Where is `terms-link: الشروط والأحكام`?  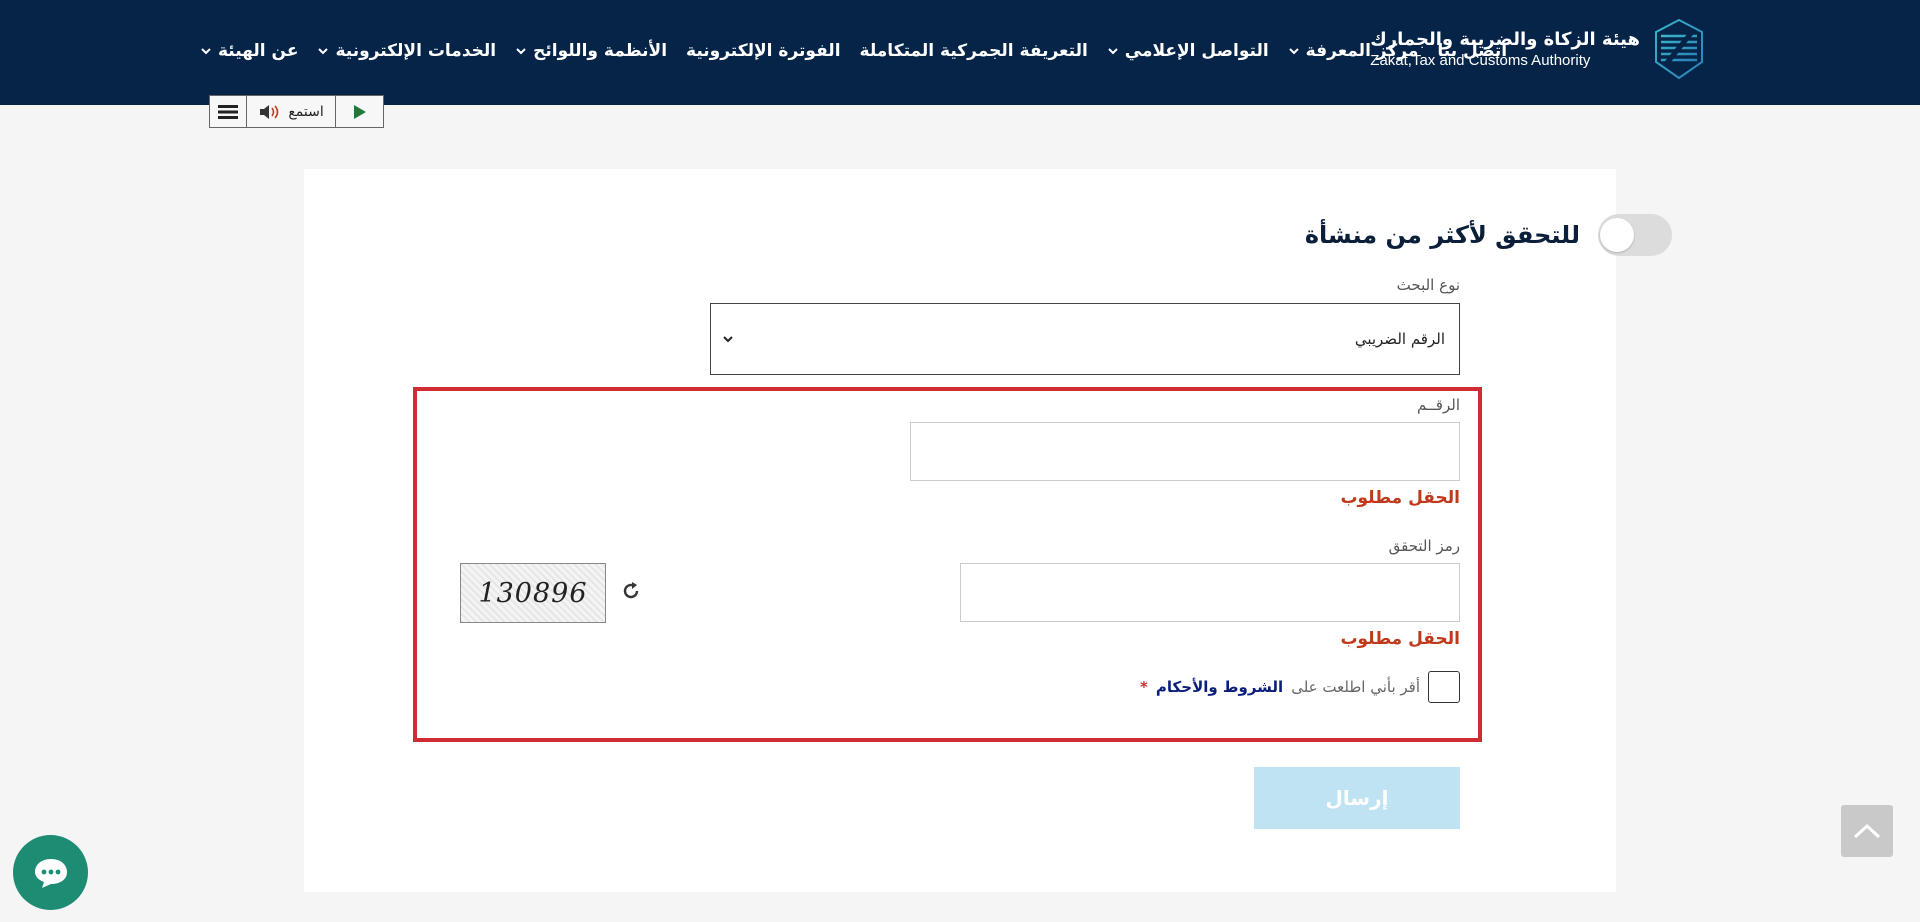 terms-link: الشروط والأحكام is located at coordinates (1219, 687).